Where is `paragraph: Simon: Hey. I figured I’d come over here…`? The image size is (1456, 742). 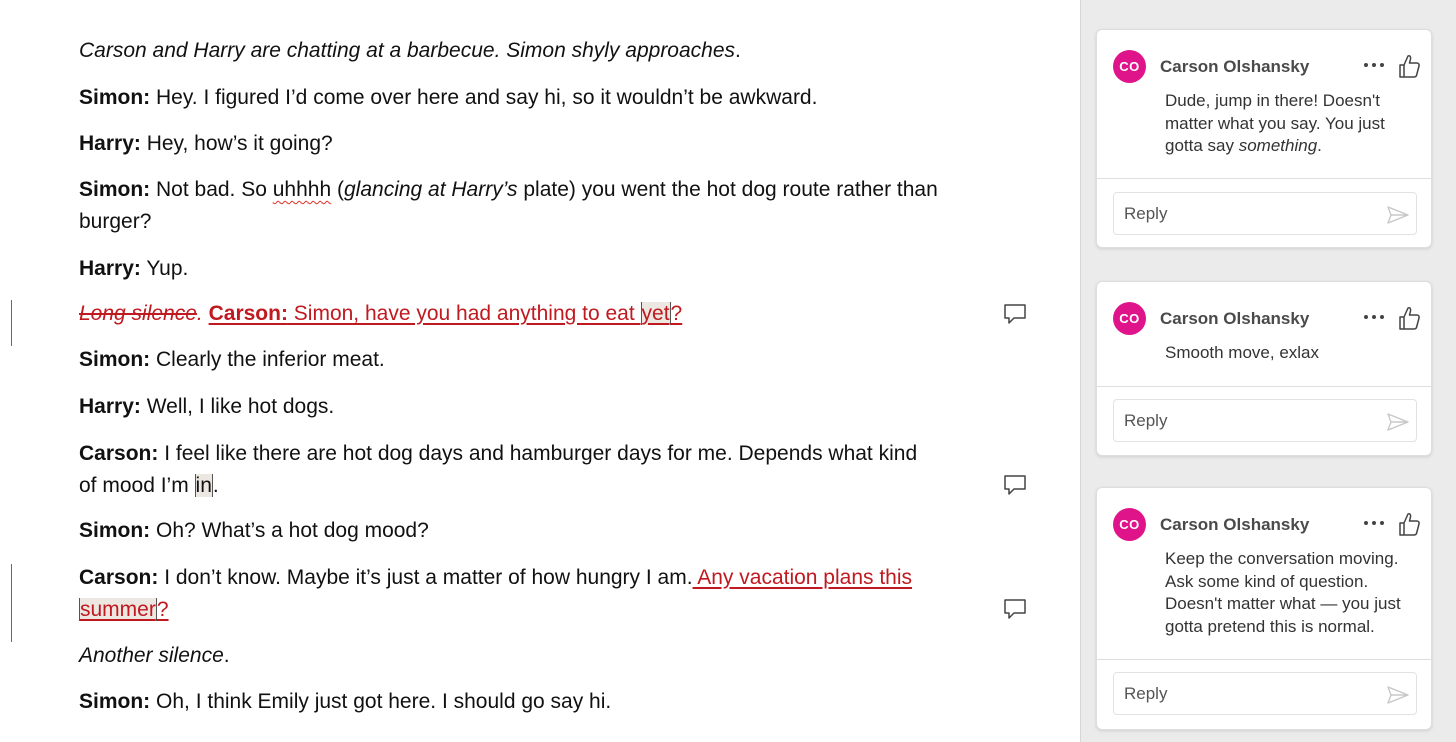 paragraph: Simon: Hey. I figured I’d come over here… is located at coordinates (509, 98).